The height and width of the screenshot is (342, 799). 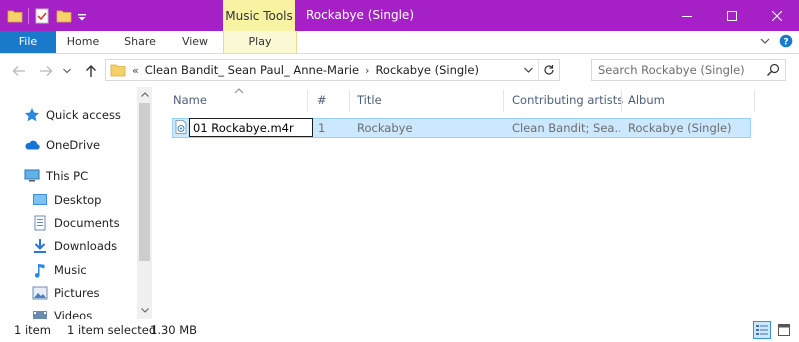 What do you see at coordinates (73, 314) in the screenshot?
I see `nav-item-label: Videos` at bounding box center [73, 314].